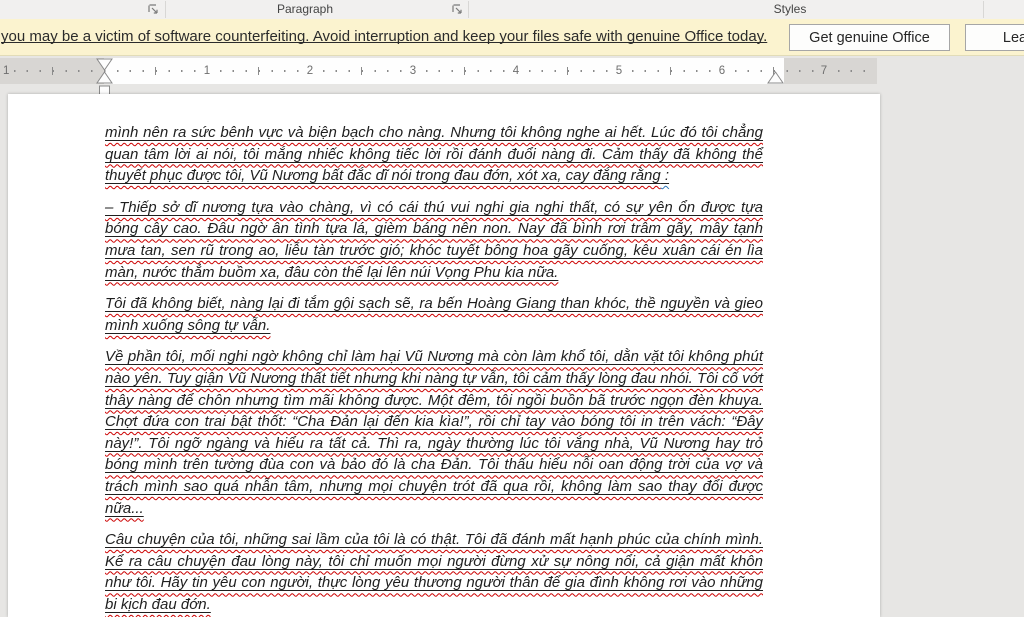 The width and height of the screenshot is (1024, 617). What do you see at coordinates (438, 77) in the screenshot?
I see `ruler-strip: 1 1 2 3 4 5 6 7` at bounding box center [438, 77].